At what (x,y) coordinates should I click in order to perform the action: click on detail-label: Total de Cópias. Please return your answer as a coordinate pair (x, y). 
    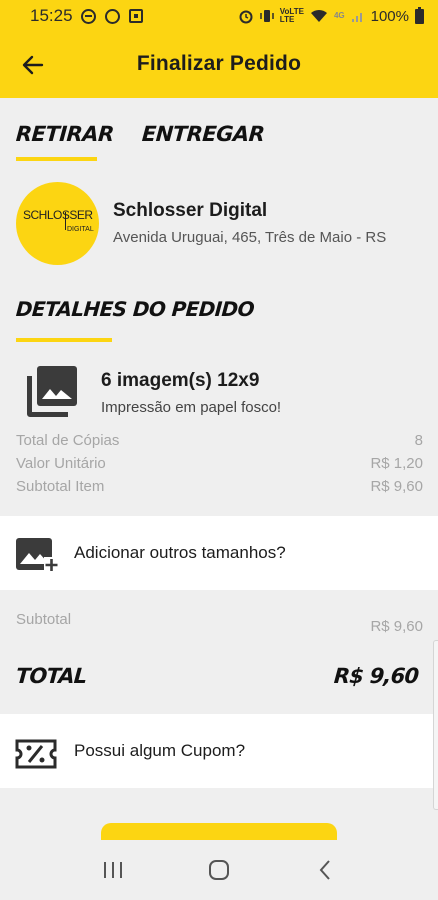
    Looking at the image, I should click on (68, 440).